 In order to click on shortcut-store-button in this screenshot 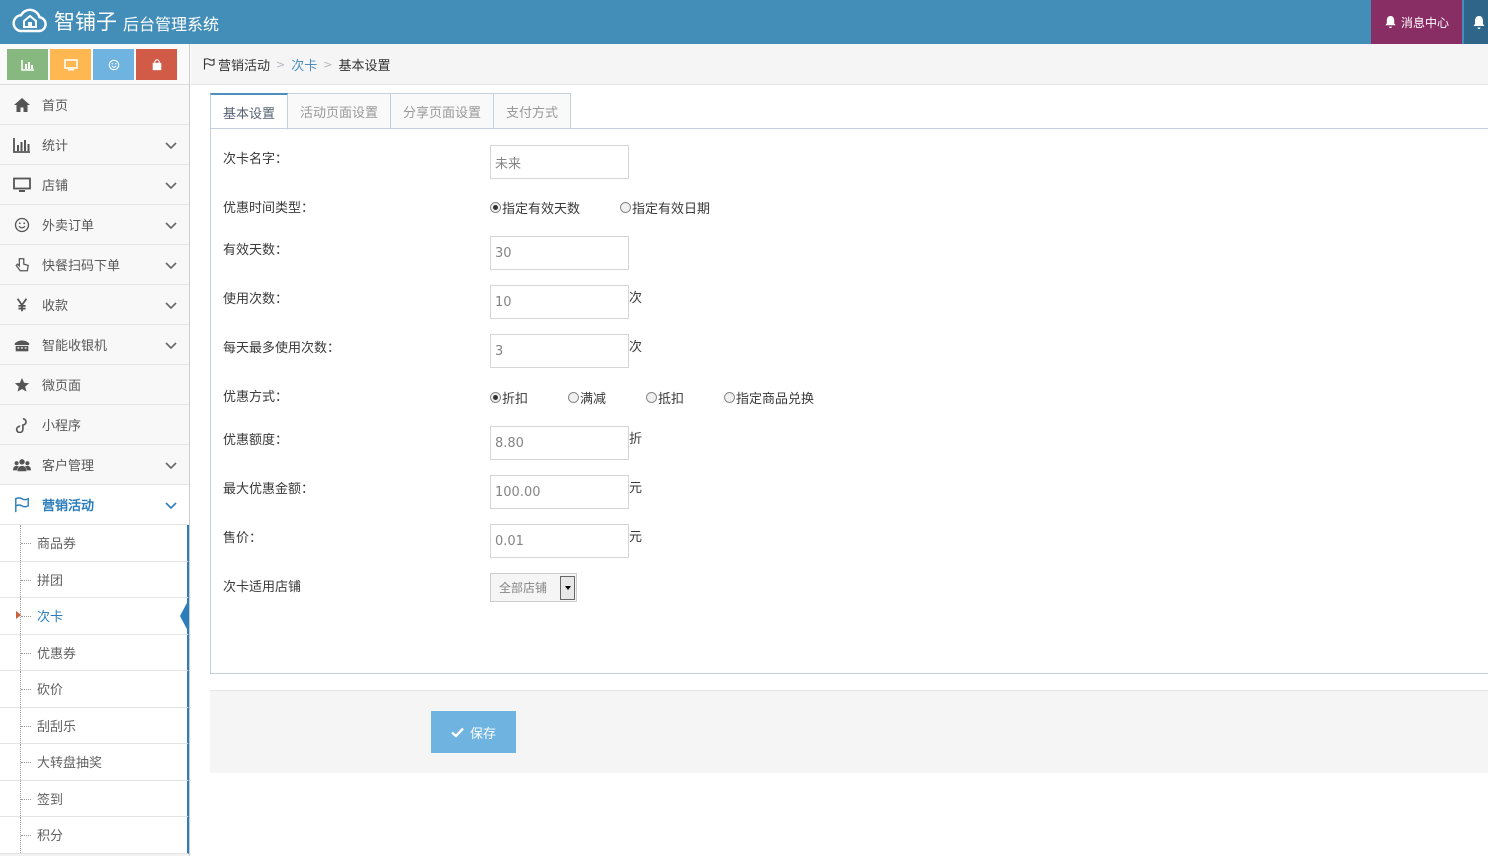, I will do `click(70, 64)`.